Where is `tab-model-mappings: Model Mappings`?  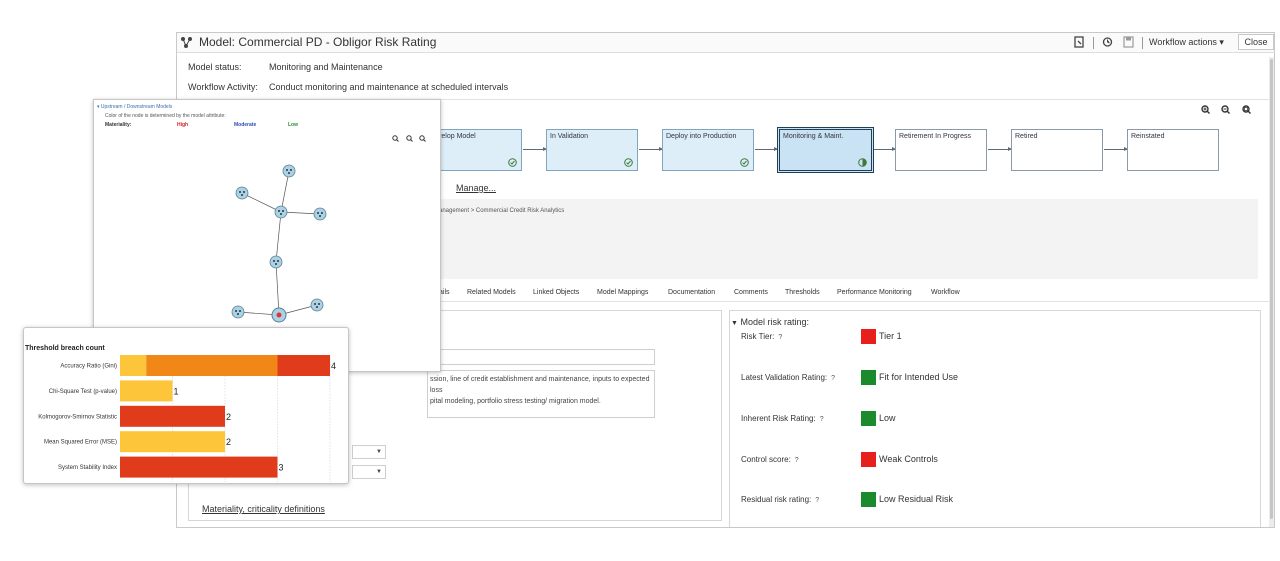
tab-model-mappings: Model Mappings is located at coordinates (622, 292).